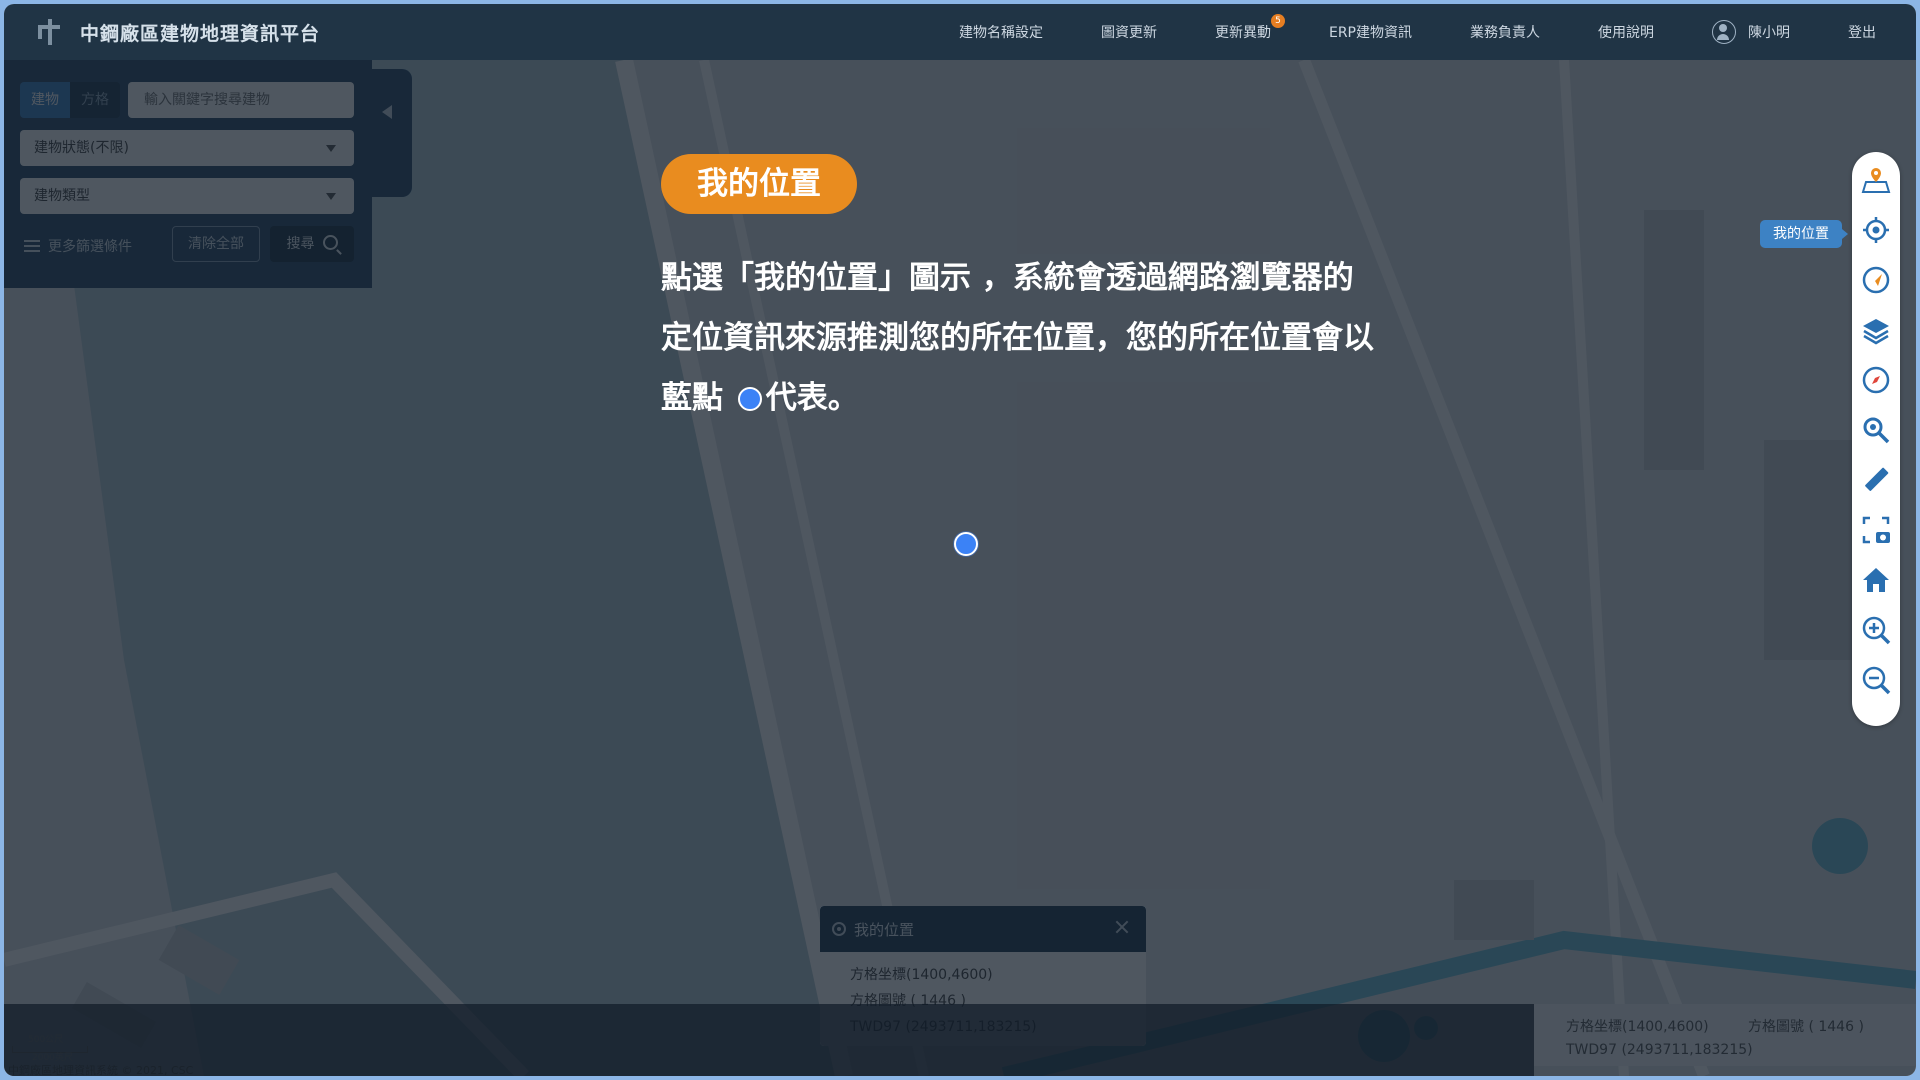  I want to click on home-icon, so click(1876, 580).